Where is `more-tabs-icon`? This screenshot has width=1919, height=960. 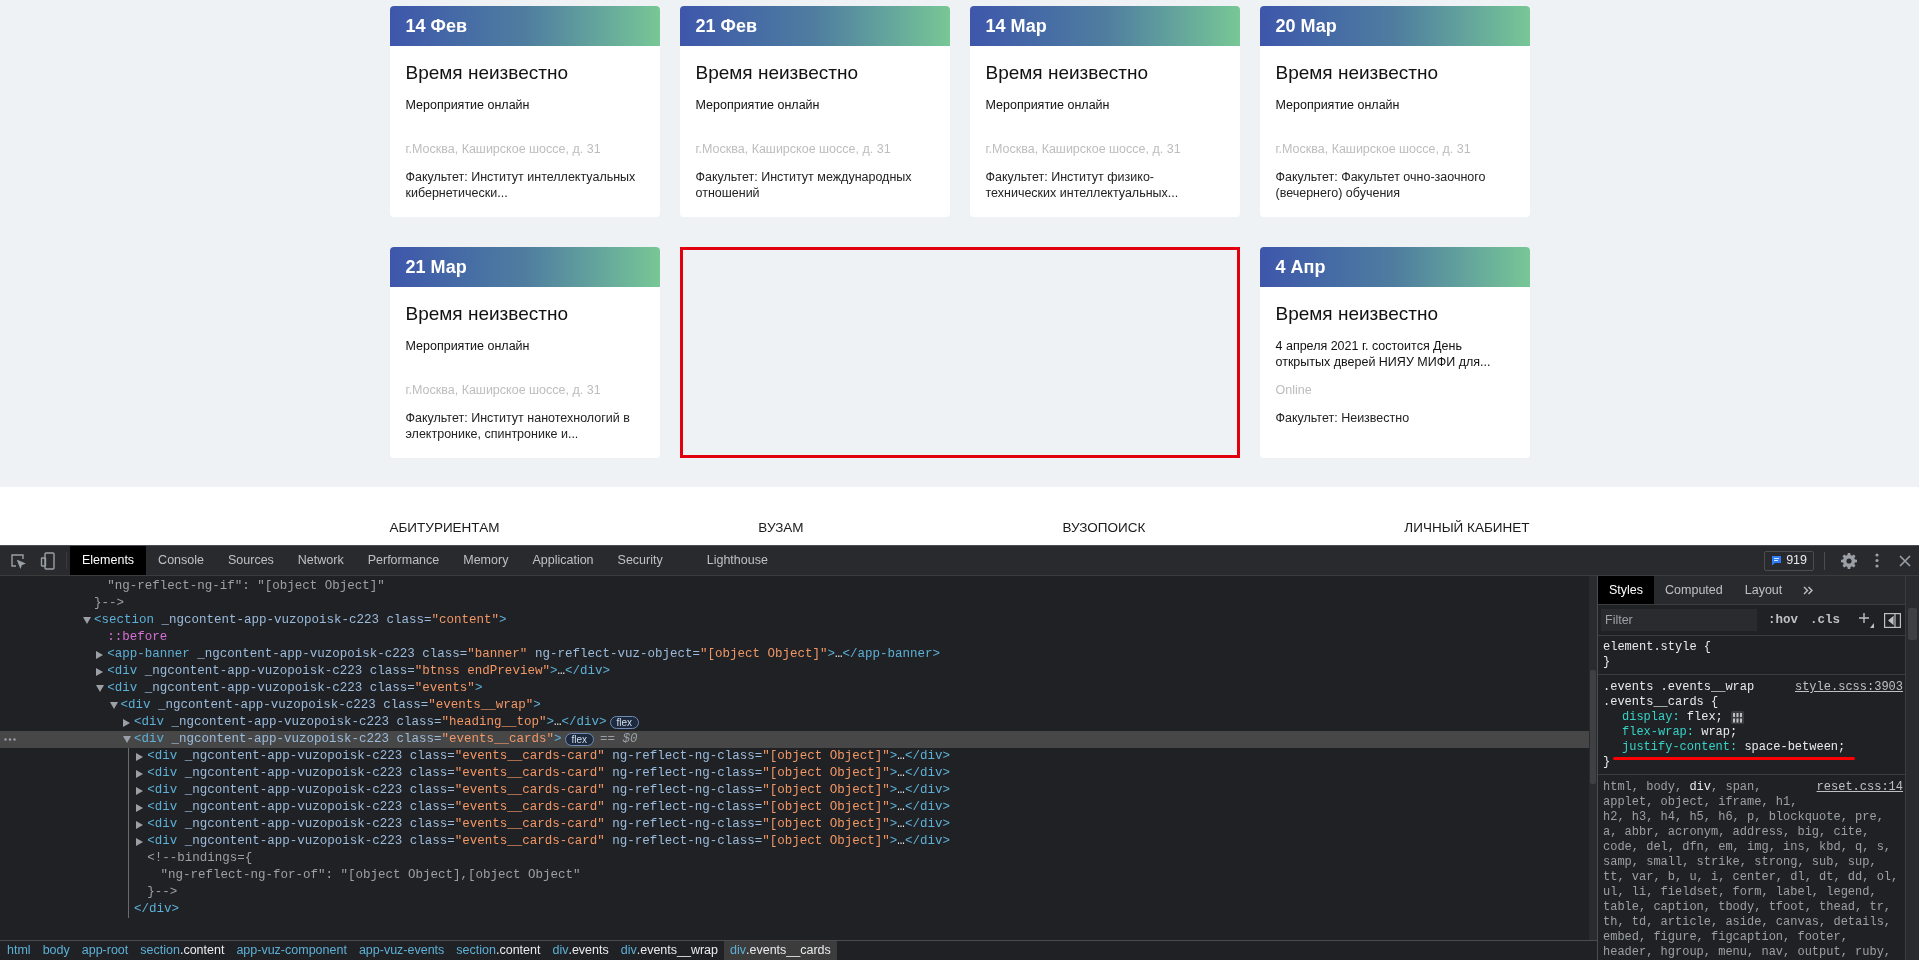 more-tabs-icon is located at coordinates (1808, 590).